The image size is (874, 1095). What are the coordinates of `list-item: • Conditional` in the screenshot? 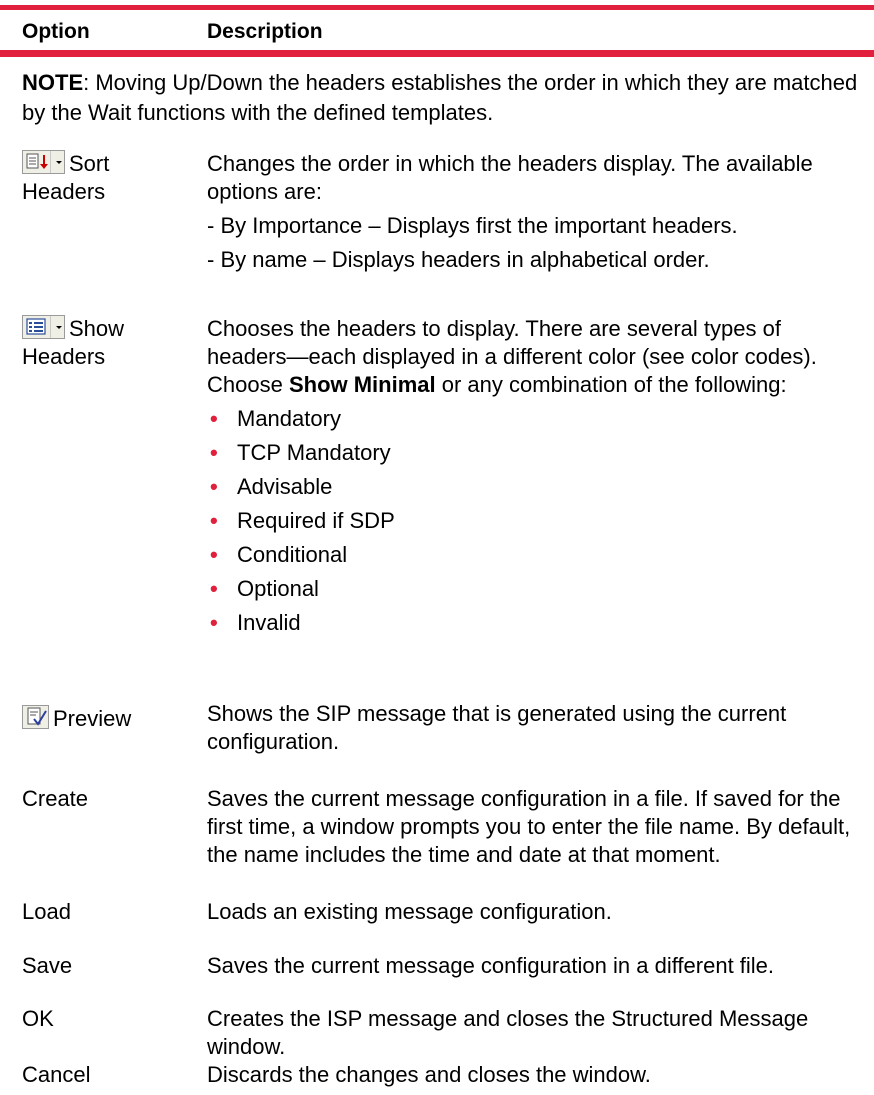 It's located at (279, 554).